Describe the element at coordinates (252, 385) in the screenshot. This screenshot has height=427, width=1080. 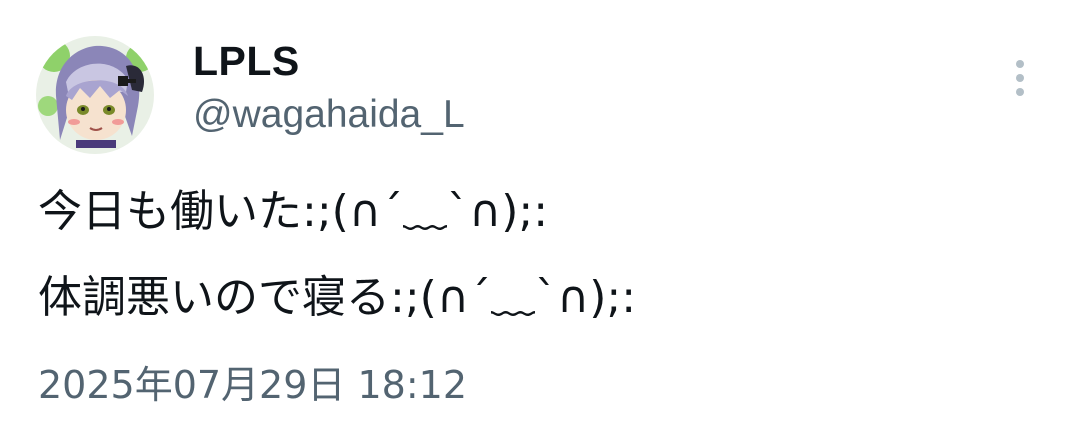
I see `tweet-timestamp: 2025年07月29日 18:12` at that location.